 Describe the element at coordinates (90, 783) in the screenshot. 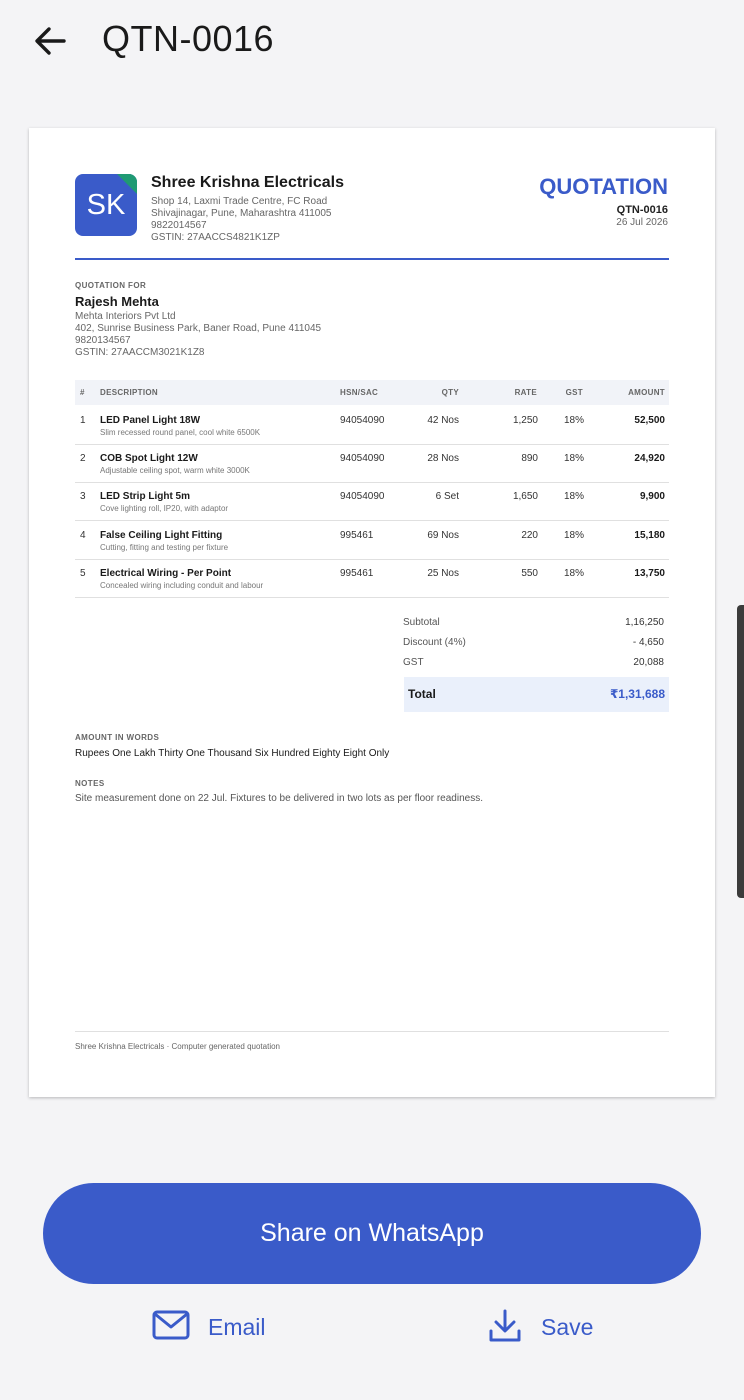

I see `notes-label: NOTES` at that location.